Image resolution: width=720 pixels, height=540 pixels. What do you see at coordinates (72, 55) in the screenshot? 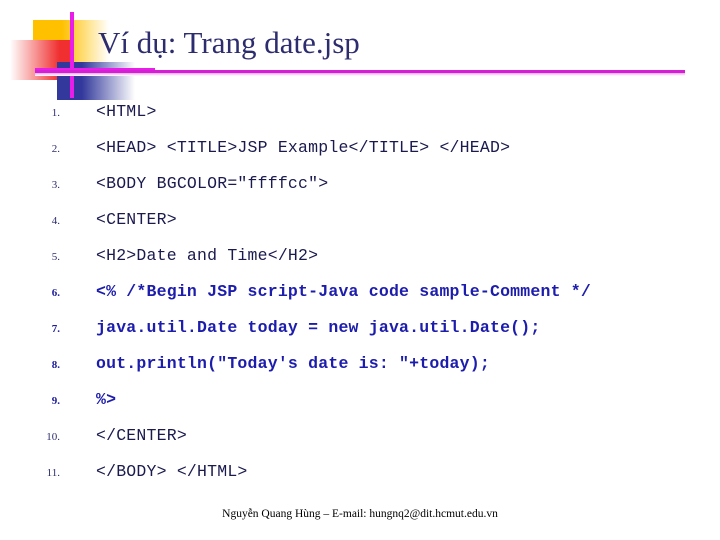
I see `deco-vertical-line` at bounding box center [72, 55].